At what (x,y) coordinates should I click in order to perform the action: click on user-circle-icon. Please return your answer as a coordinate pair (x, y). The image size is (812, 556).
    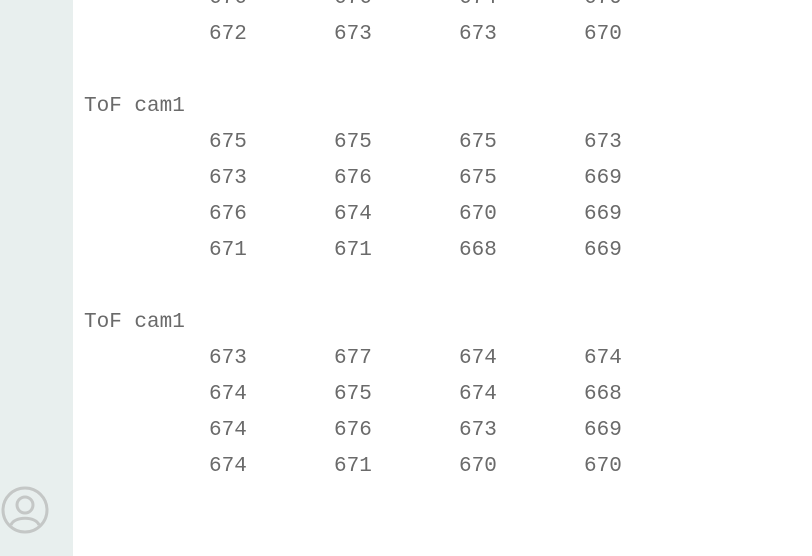
    Looking at the image, I should click on (25, 510).